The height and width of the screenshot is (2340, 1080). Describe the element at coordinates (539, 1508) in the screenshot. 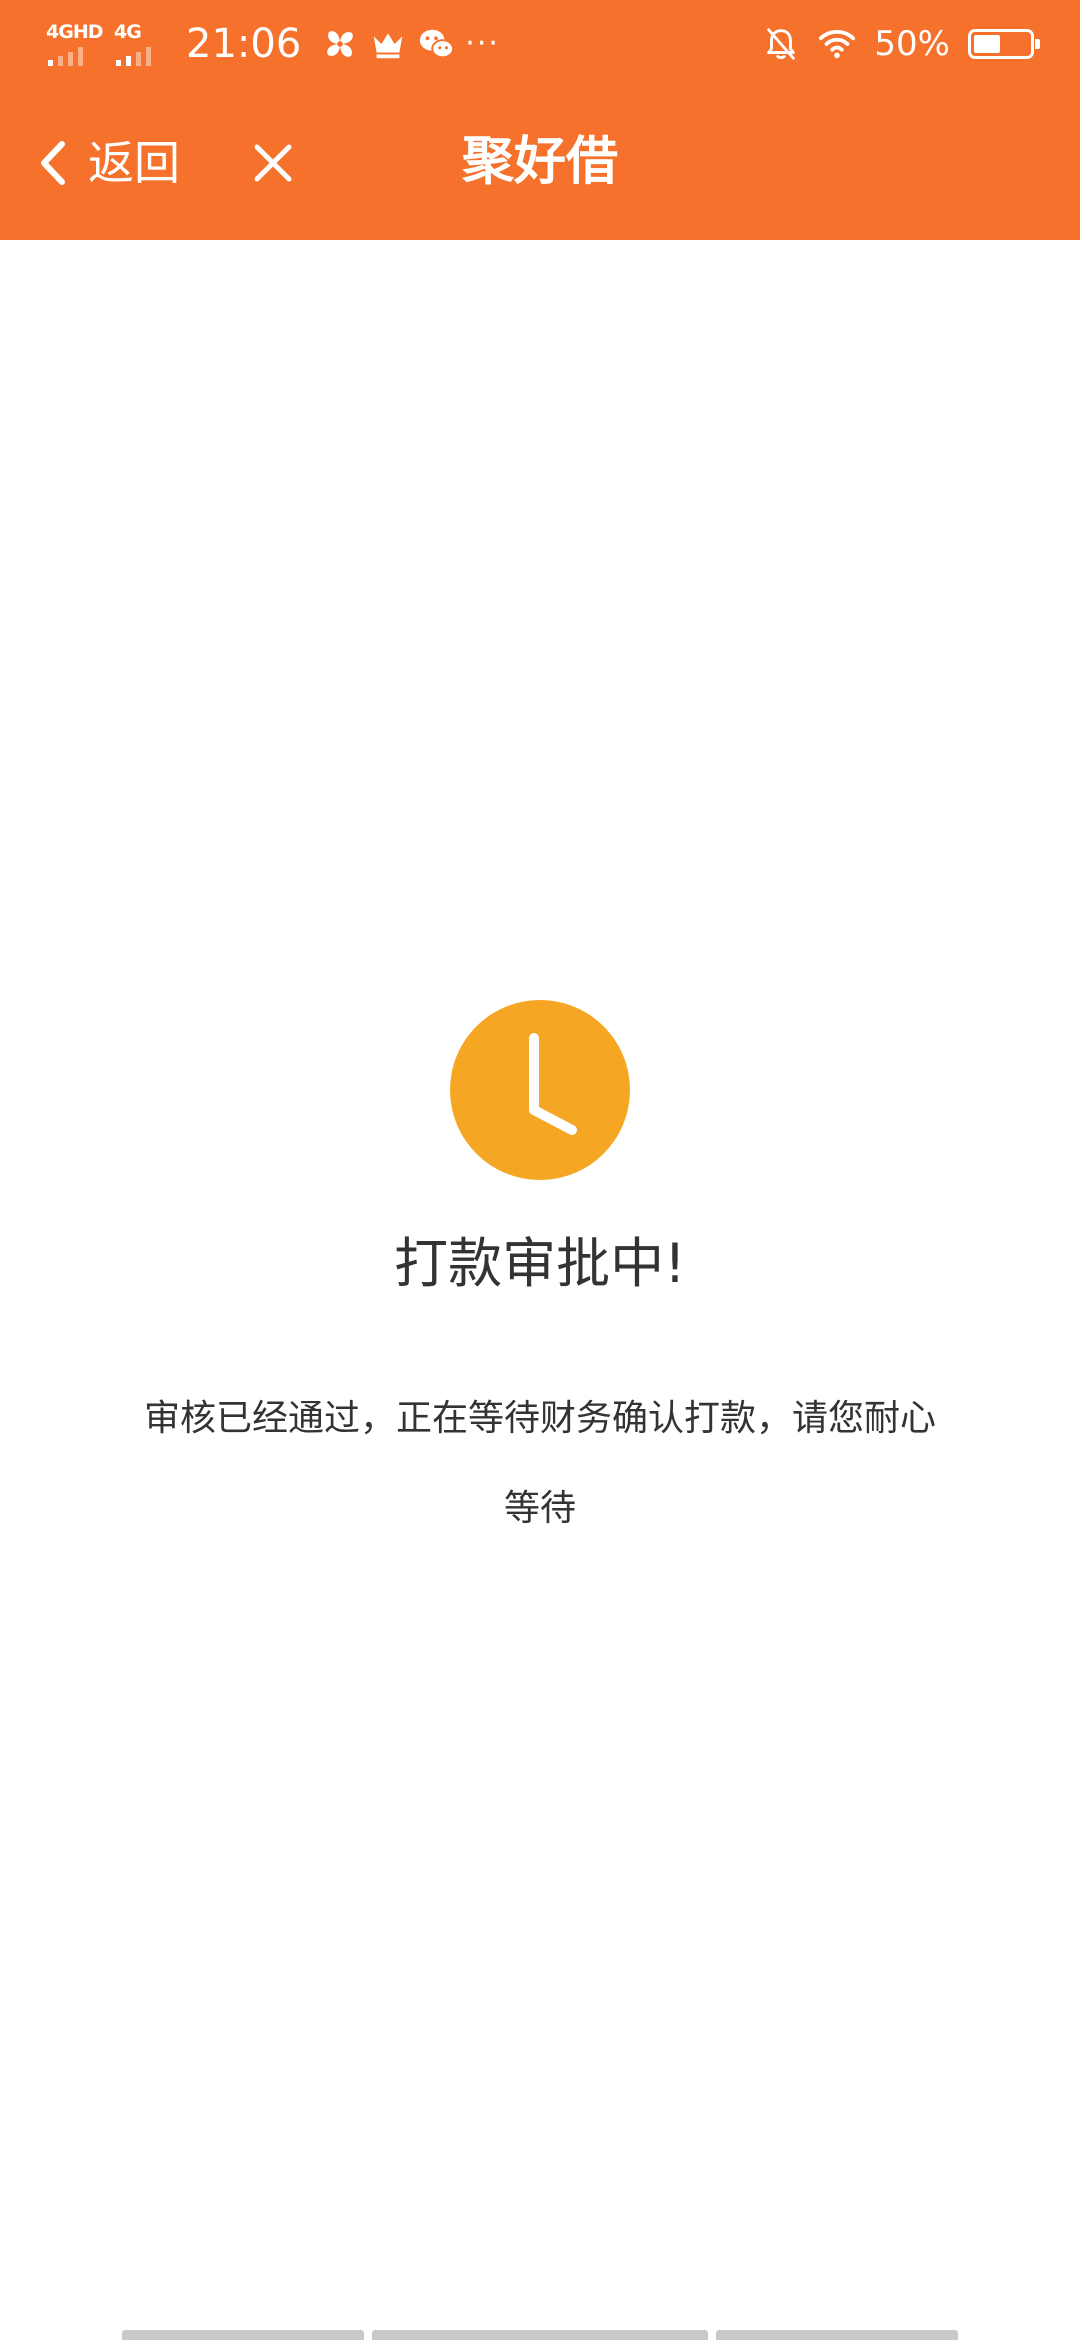

I see `status-message-line-2: 等待` at that location.